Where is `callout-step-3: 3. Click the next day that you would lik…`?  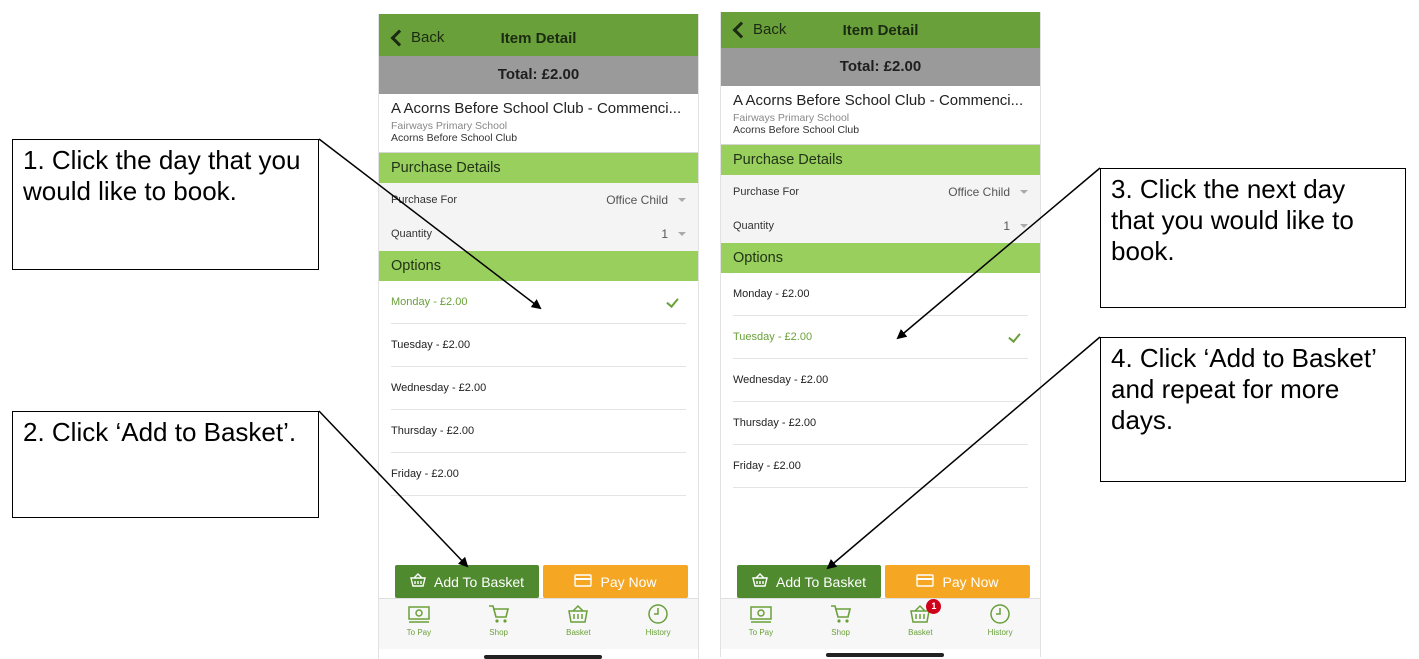
callout-step-3: 3. Click the next day that you would lik… is located at coordinates (1253, 238).